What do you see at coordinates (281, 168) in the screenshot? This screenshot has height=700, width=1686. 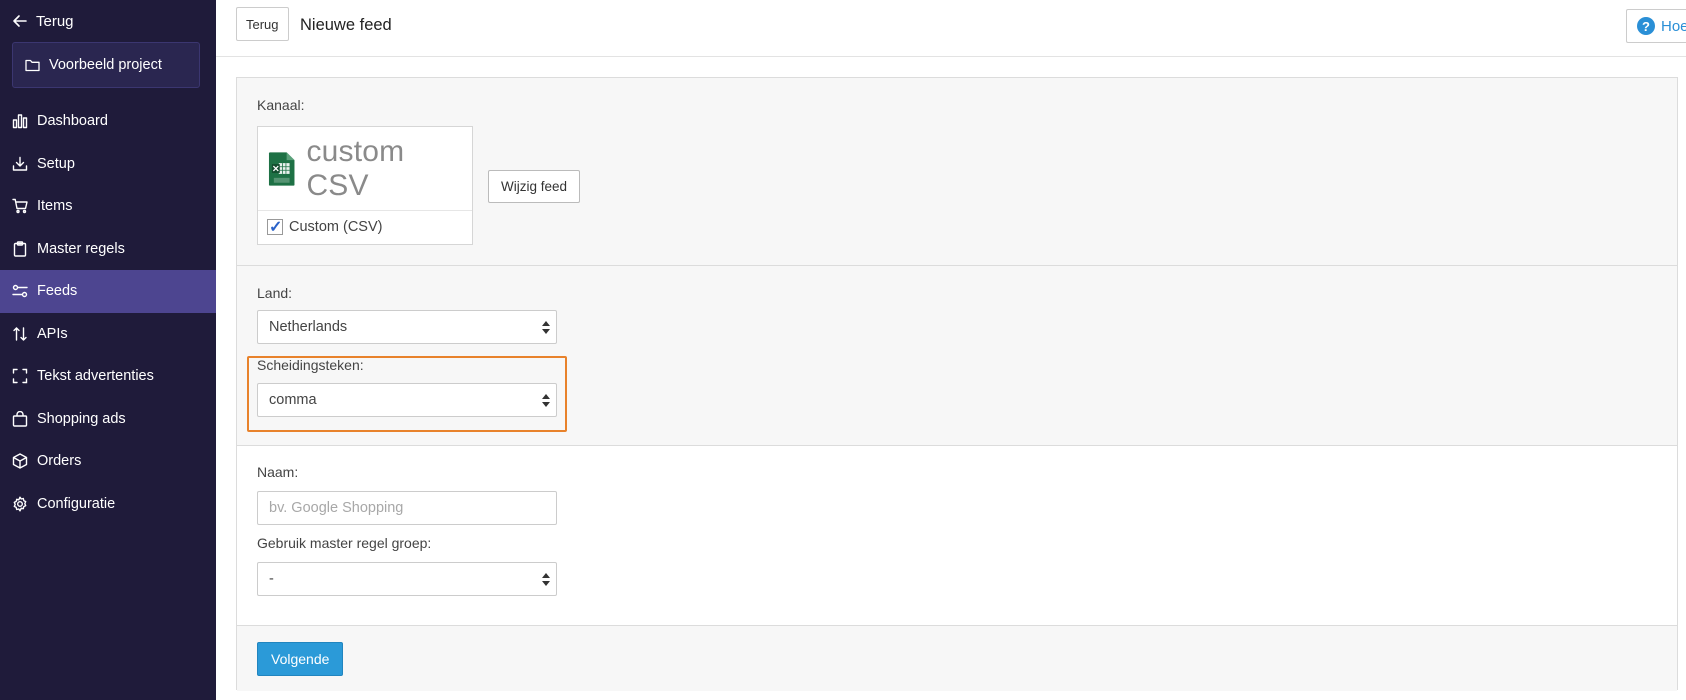 I see `excel-csv-icon` at bounding box center [281, 168].